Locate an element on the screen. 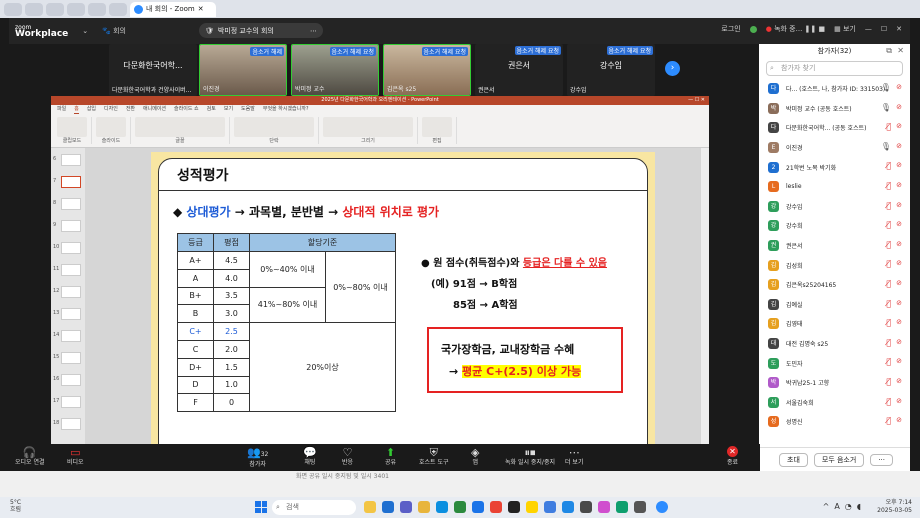  participant-row: 2 21학번 노목 박기화 🎙̸ ⊘ is located at coordinates (834, 167).